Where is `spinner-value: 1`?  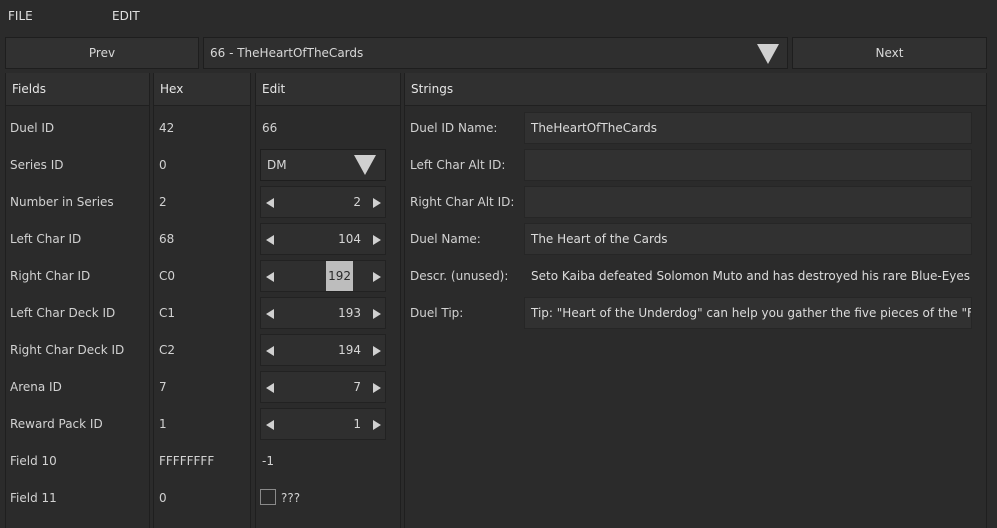
spinner-value: 1 is located at coordinates (357, 424).